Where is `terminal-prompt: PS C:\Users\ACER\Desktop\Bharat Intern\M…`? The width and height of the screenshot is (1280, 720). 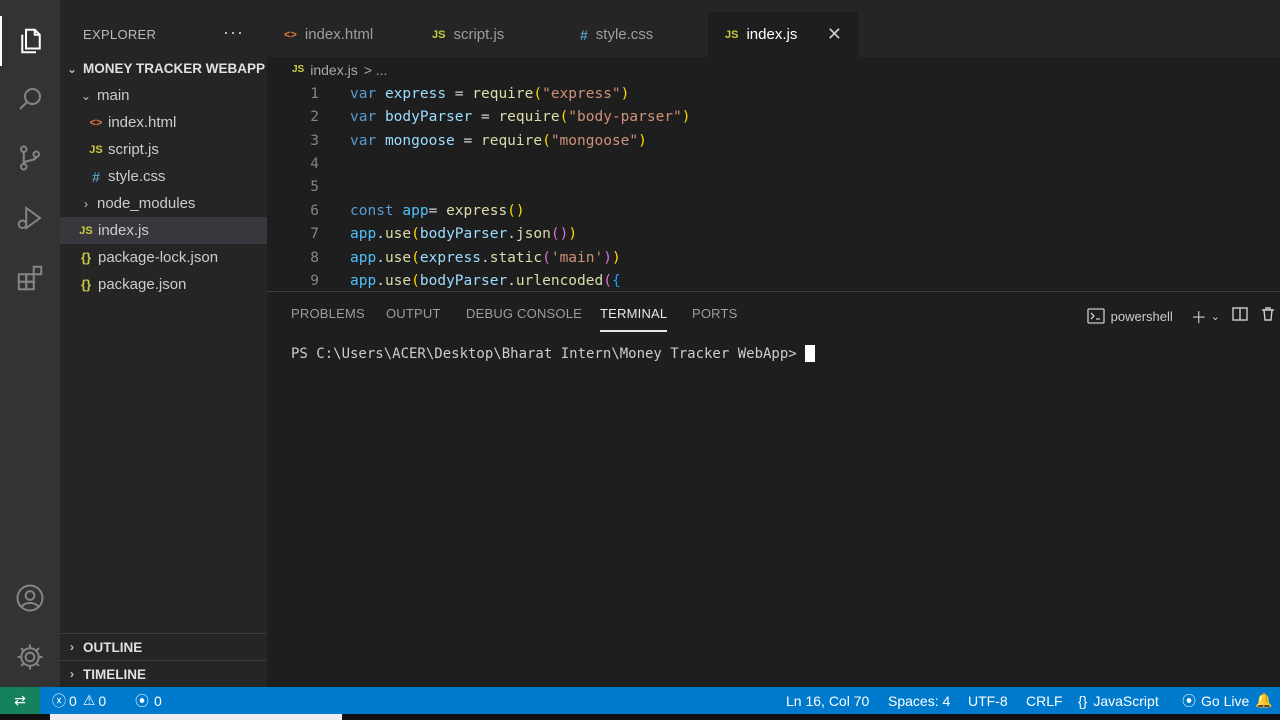
terminal-prompt: PS C:\Users\ACER\Desktop\Bharat Intern\M… is located at coordinates (544, 353).